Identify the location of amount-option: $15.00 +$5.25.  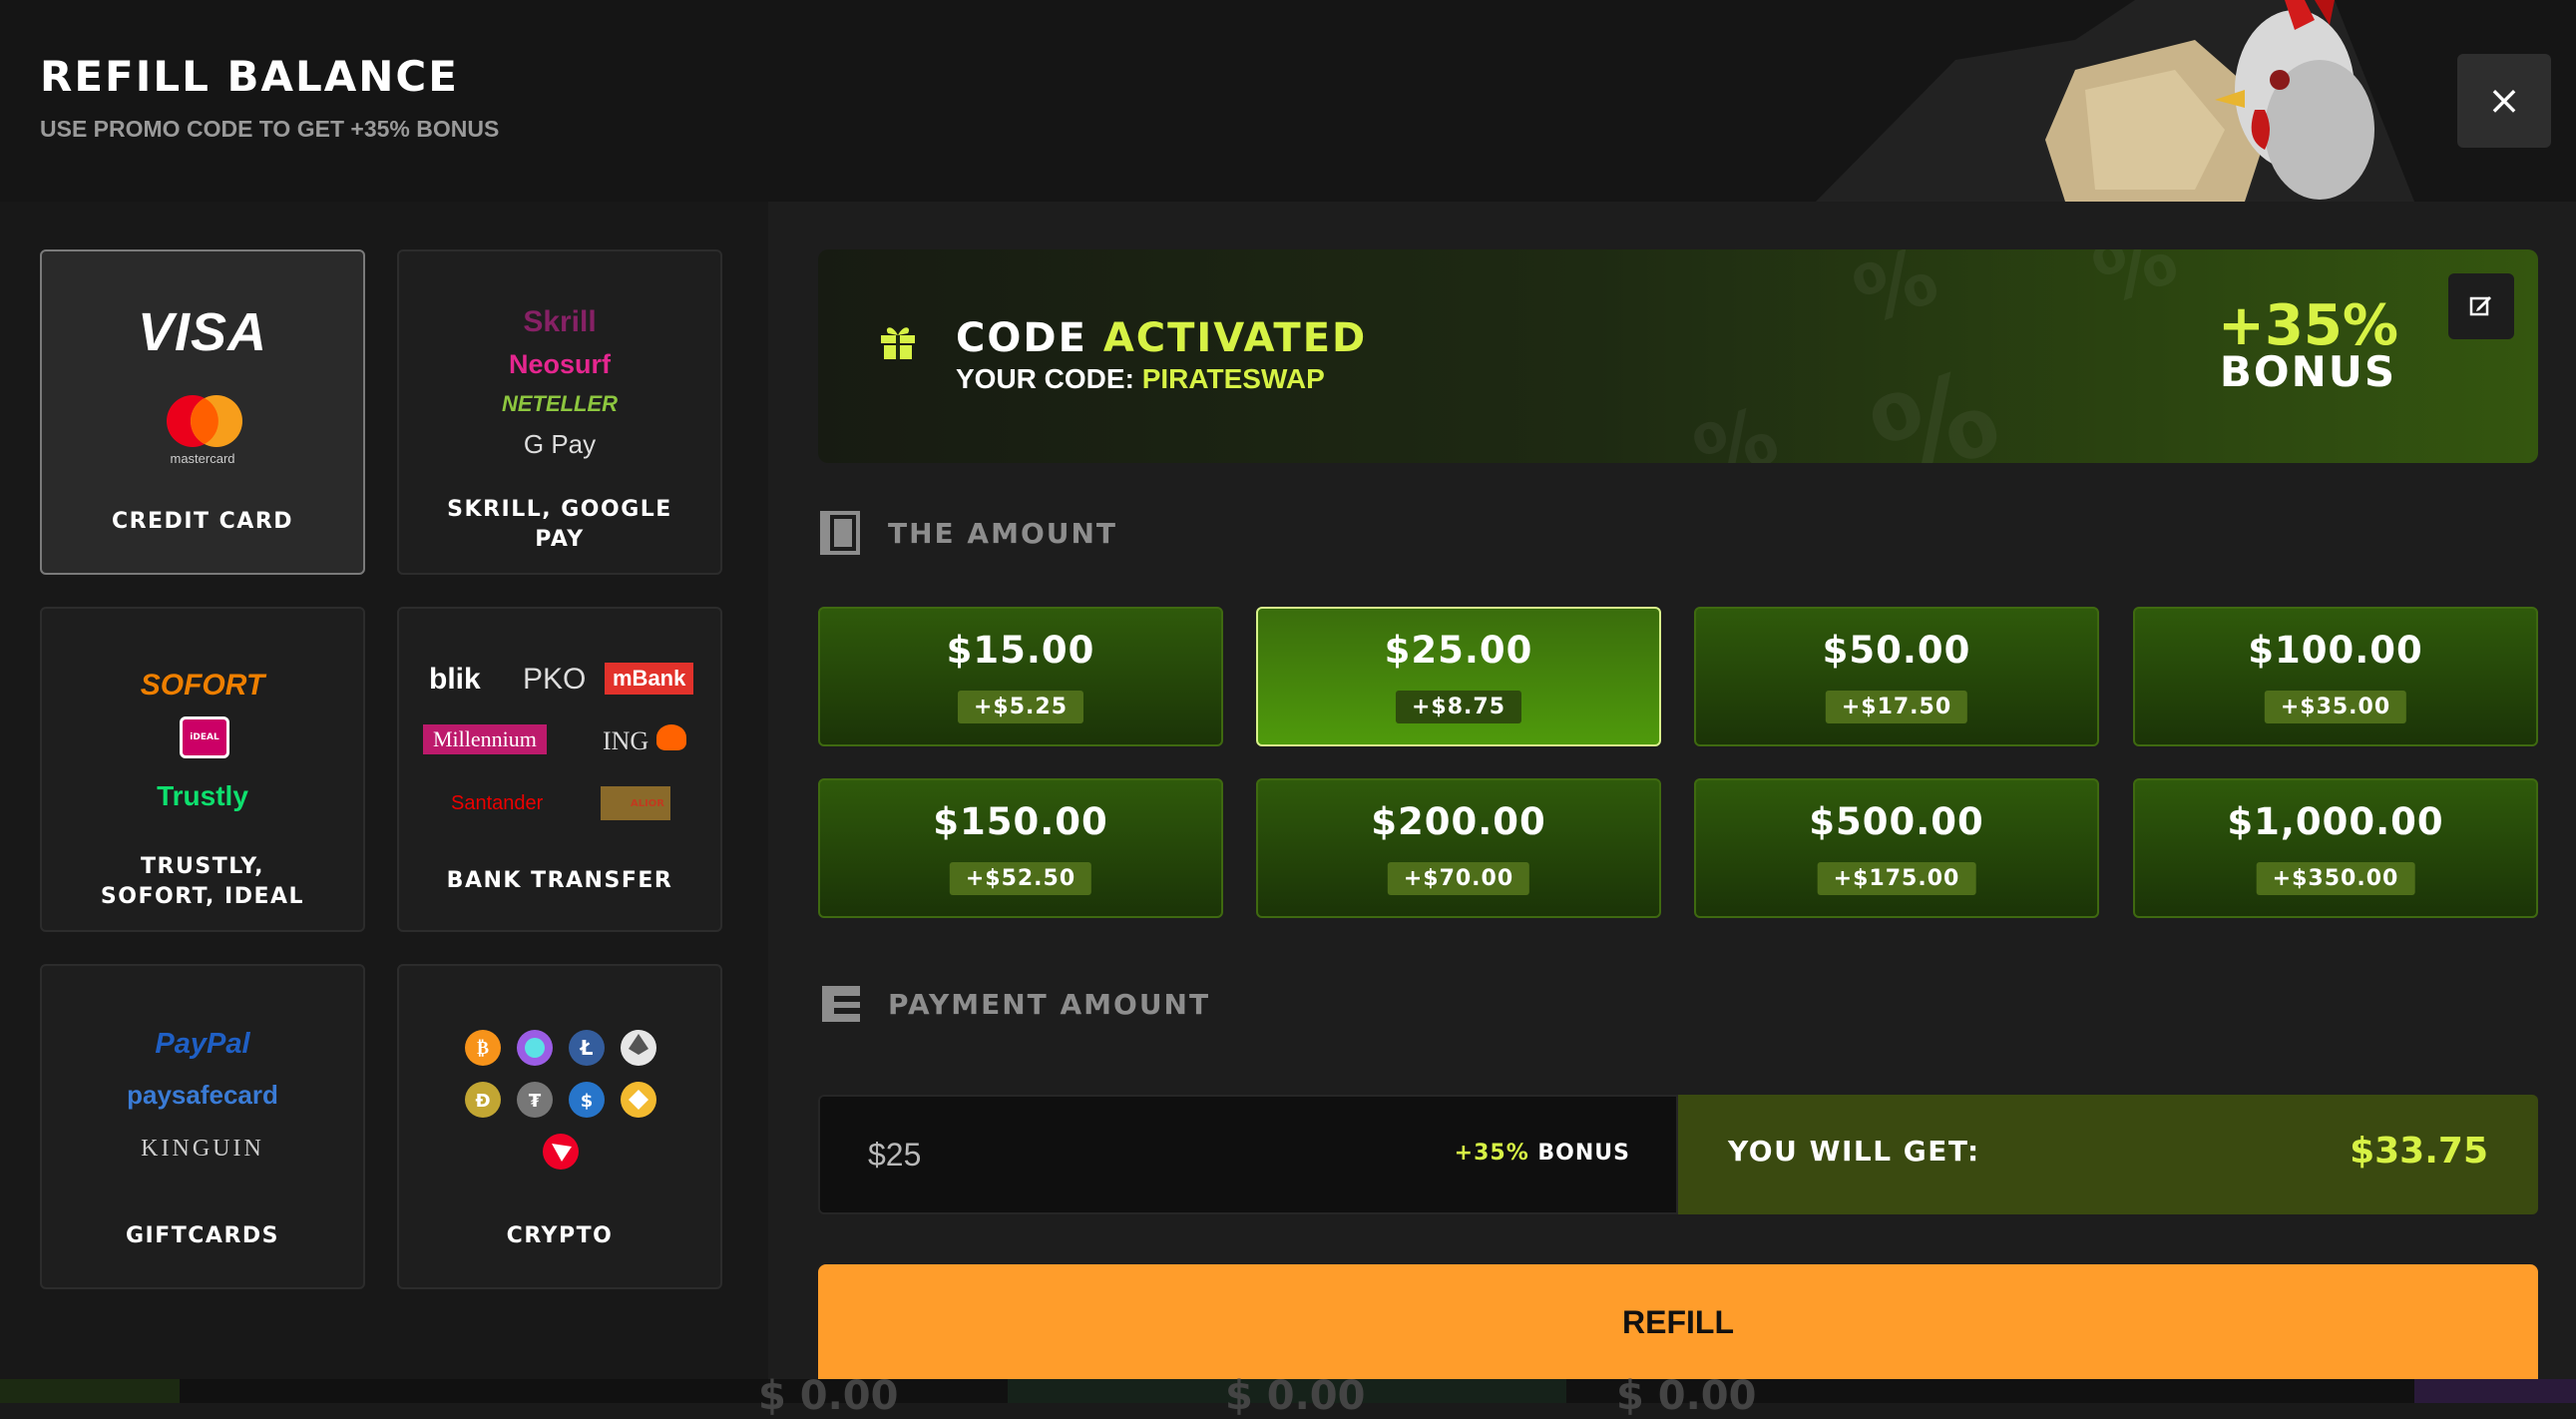
(1020, 676).